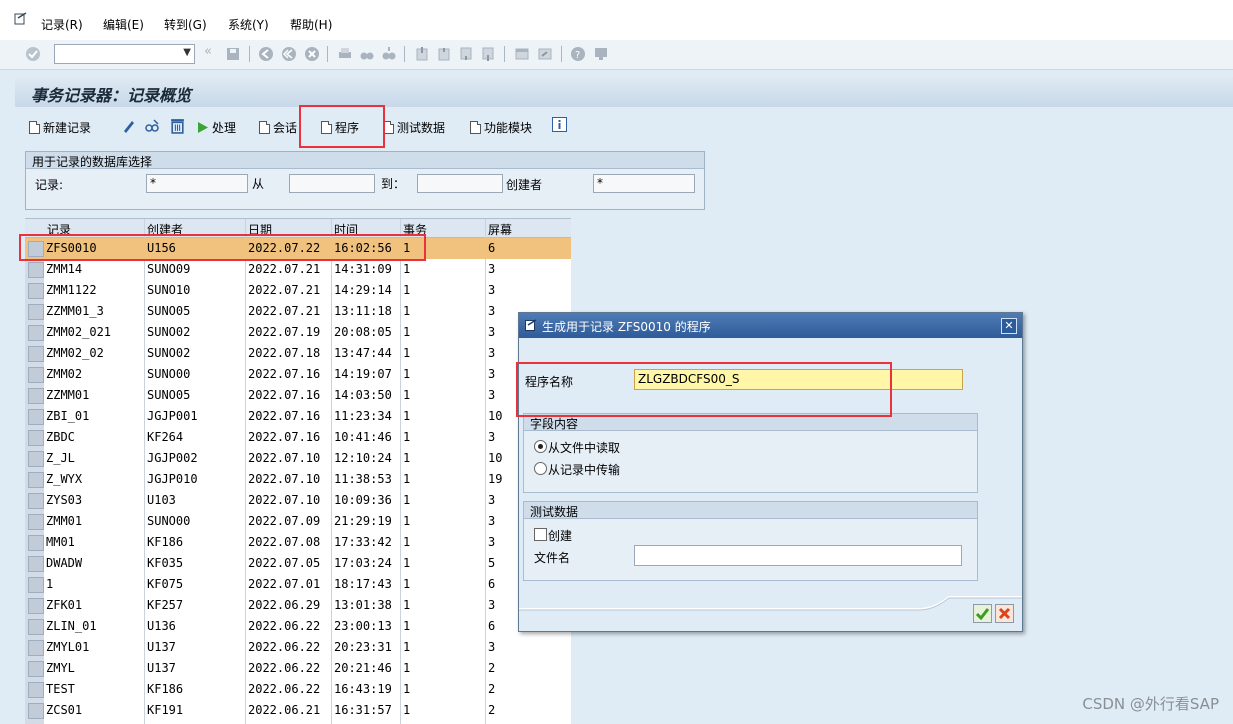  Describe the element at coordinates (284, 584) in the screenshot. I see `cell-date: 2022.07.01` at that location.